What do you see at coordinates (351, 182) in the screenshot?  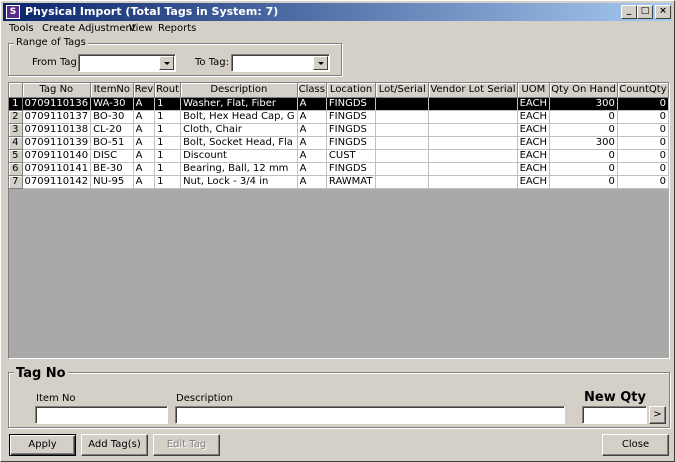 I see `cell-location: RAWMAT` at bounding box center [351, 182].